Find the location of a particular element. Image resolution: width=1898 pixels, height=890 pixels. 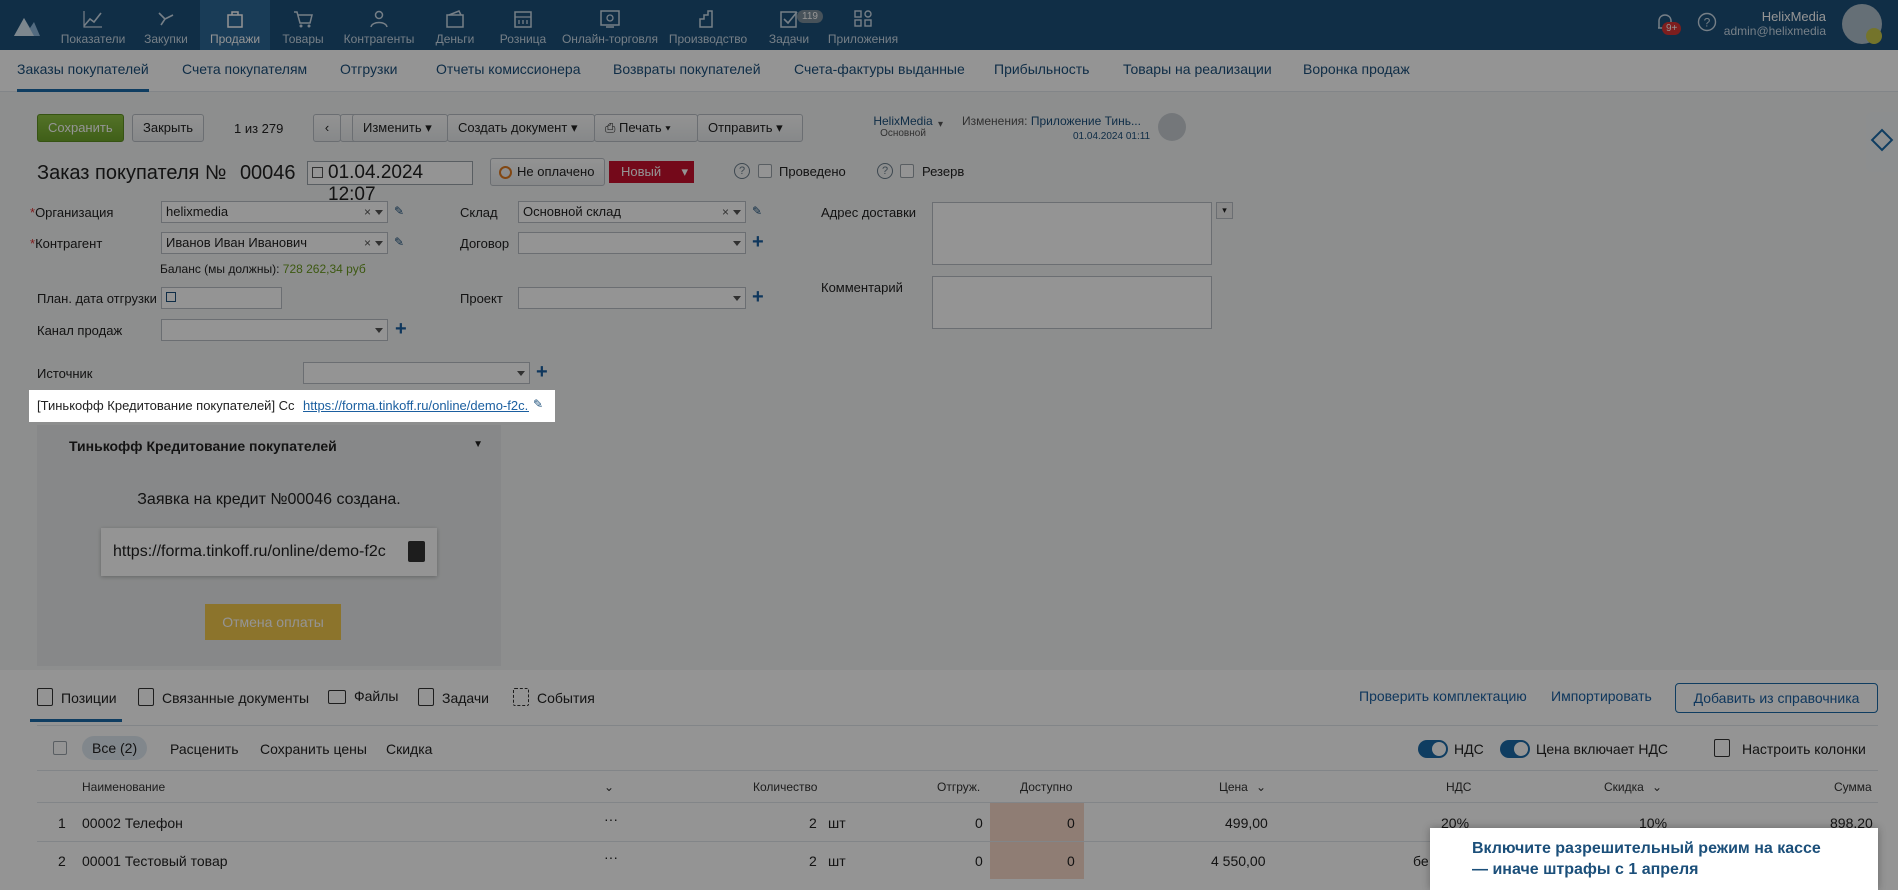

discount-link: Скидка is located at coordinates (409, 749).